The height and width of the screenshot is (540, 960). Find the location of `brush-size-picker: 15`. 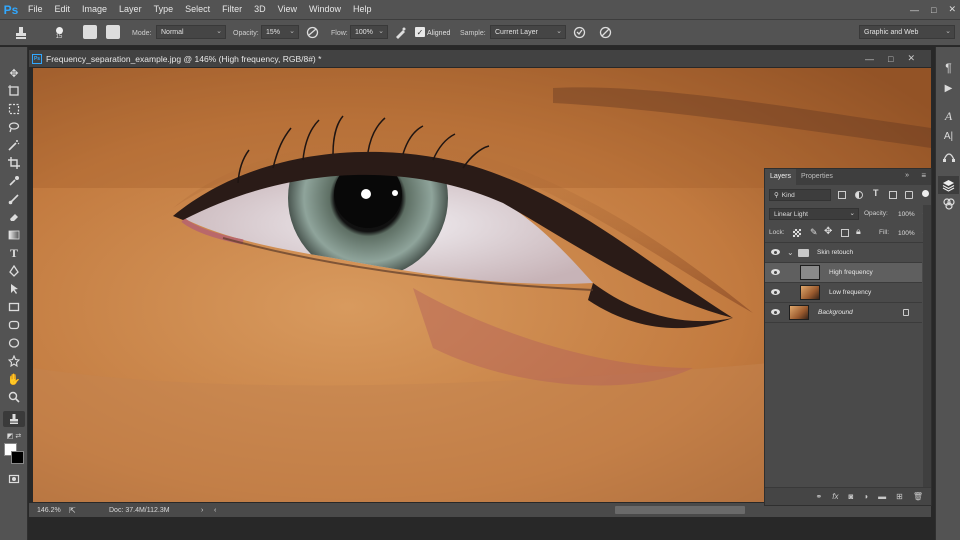

brush-size-picker: 15 is located at coordinates (59, 33).